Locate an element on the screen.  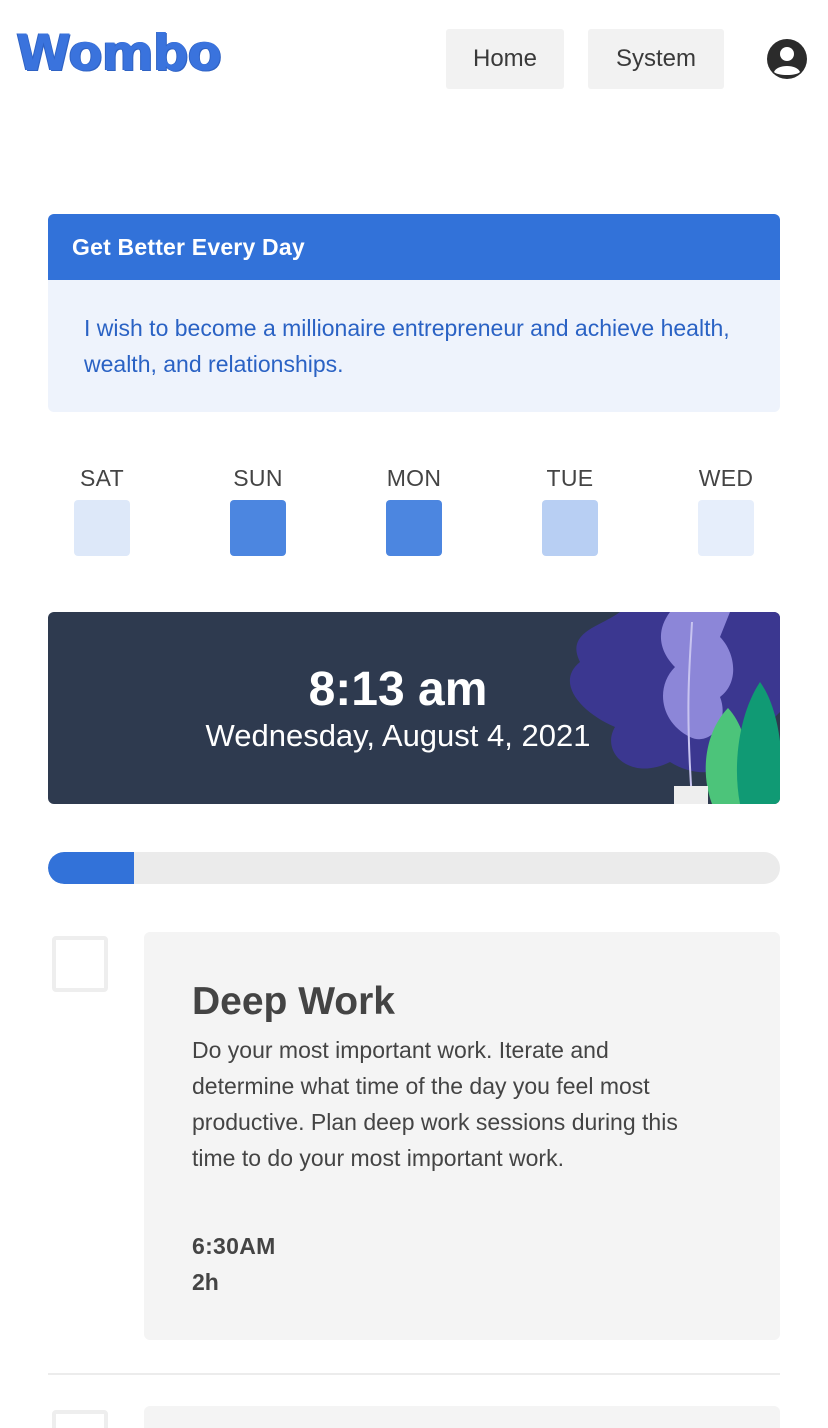
task-duration: 2h is located at coordinates (205, 1282).